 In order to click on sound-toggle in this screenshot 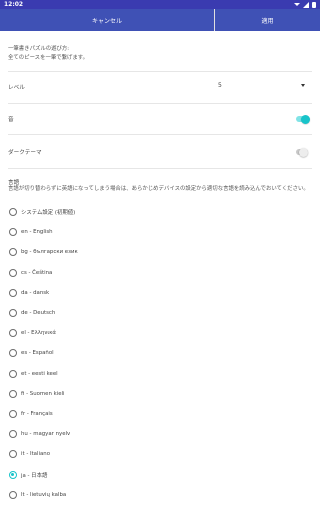, I will do `click(303, 119)`.